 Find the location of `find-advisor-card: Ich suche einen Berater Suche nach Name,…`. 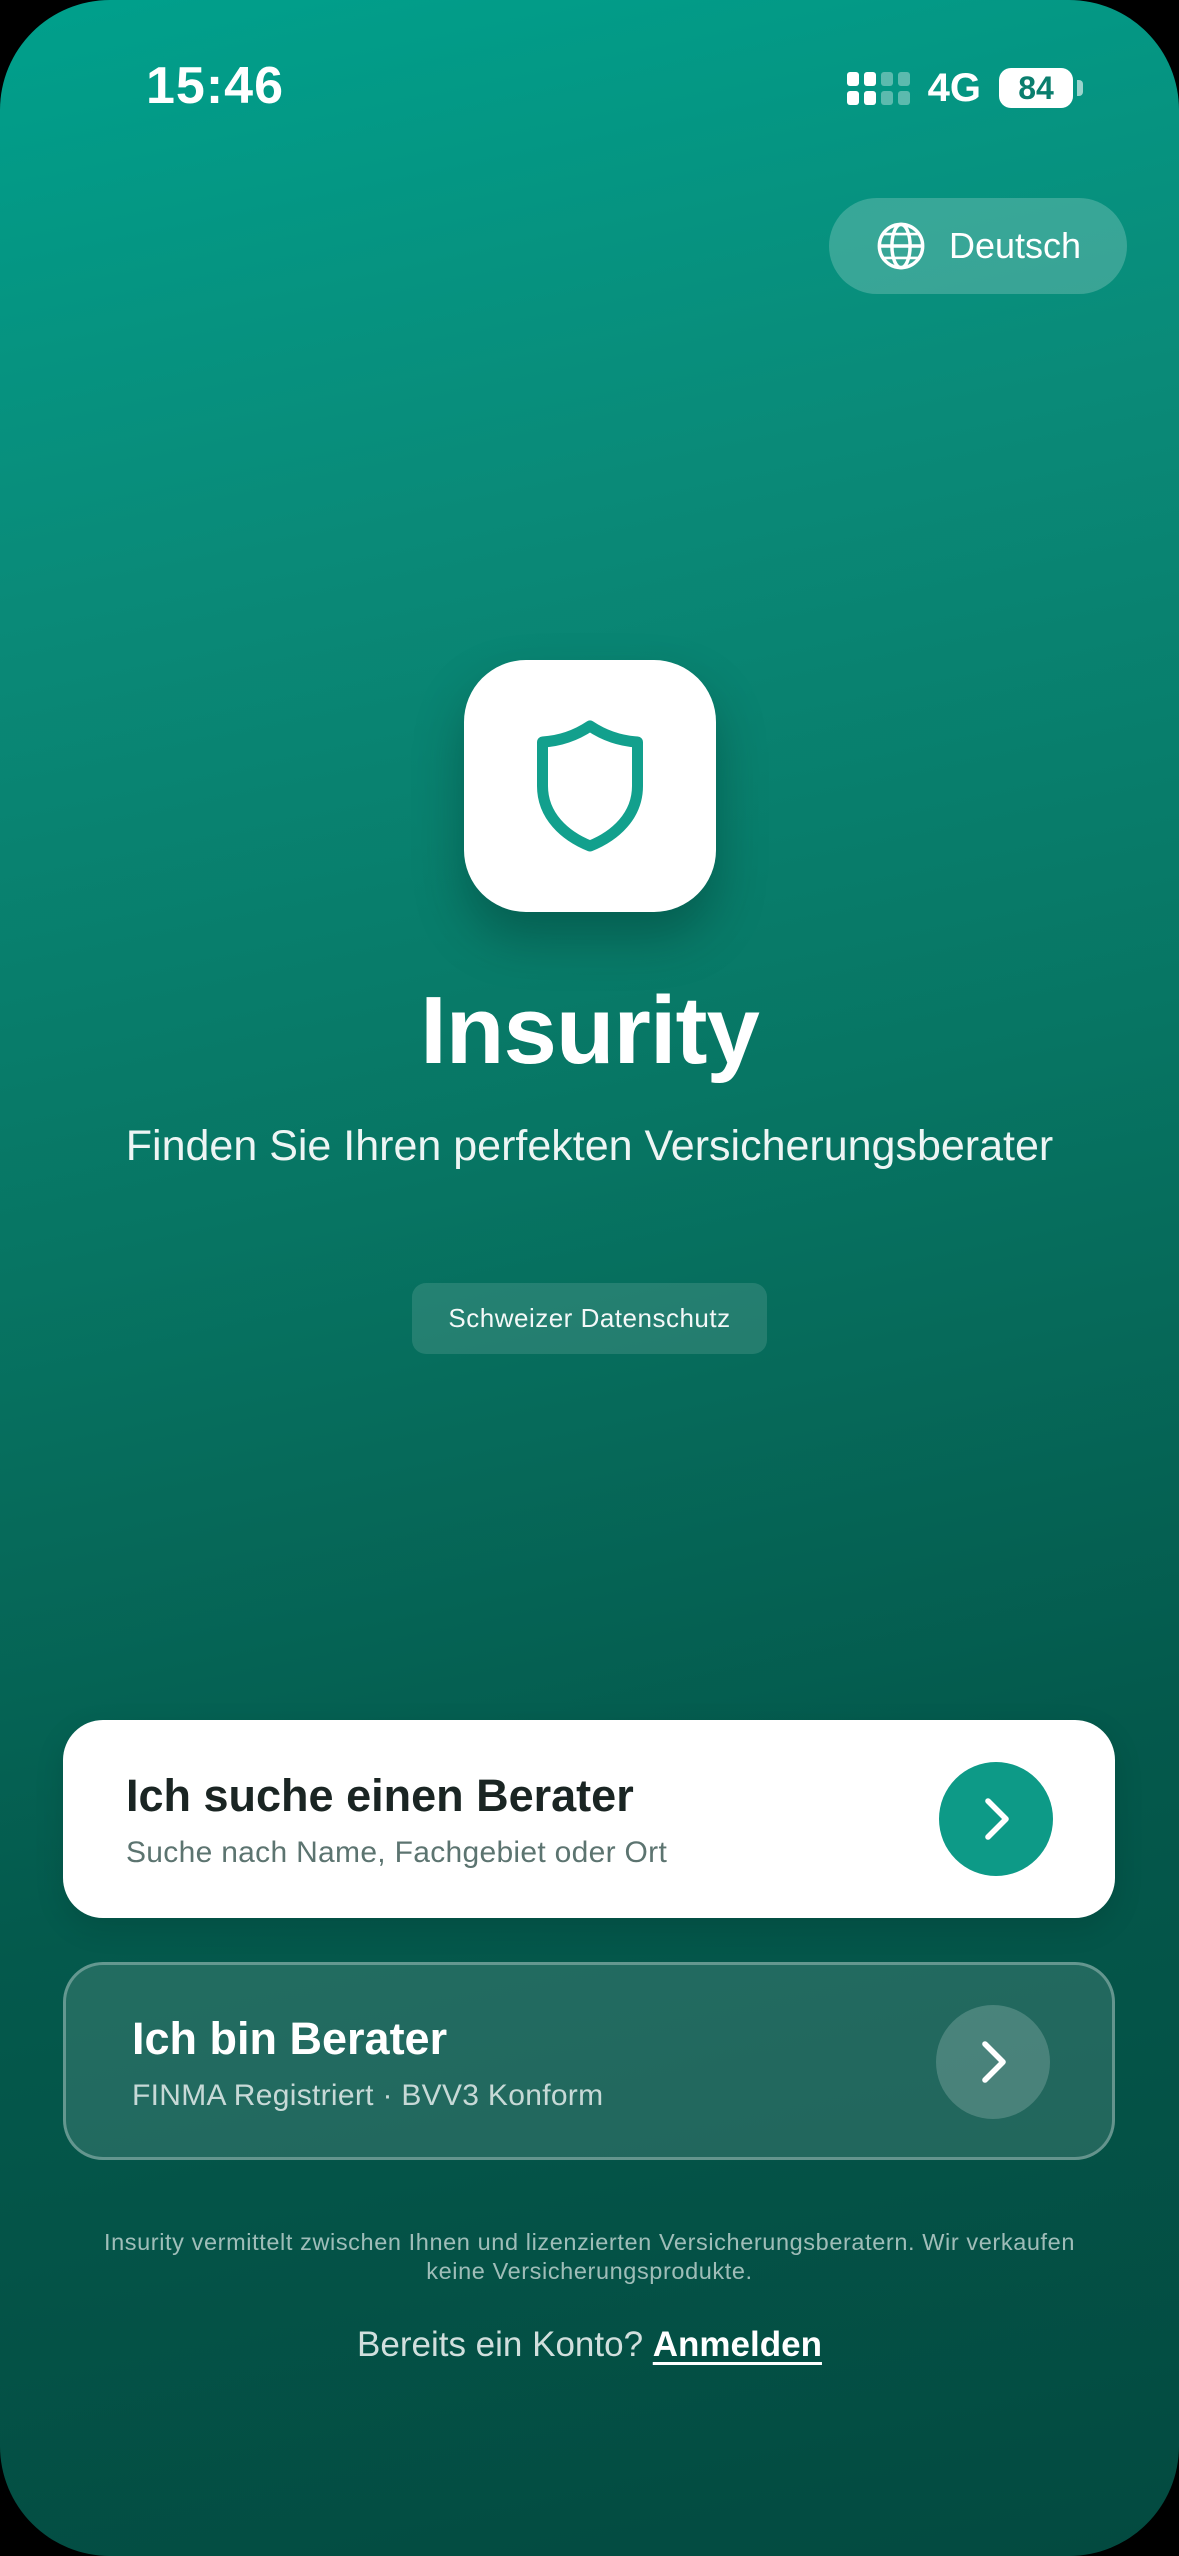

find-advisor-card: Ich suche einen Berater Suche nach Name,… is located at coordinates (589, 1819).